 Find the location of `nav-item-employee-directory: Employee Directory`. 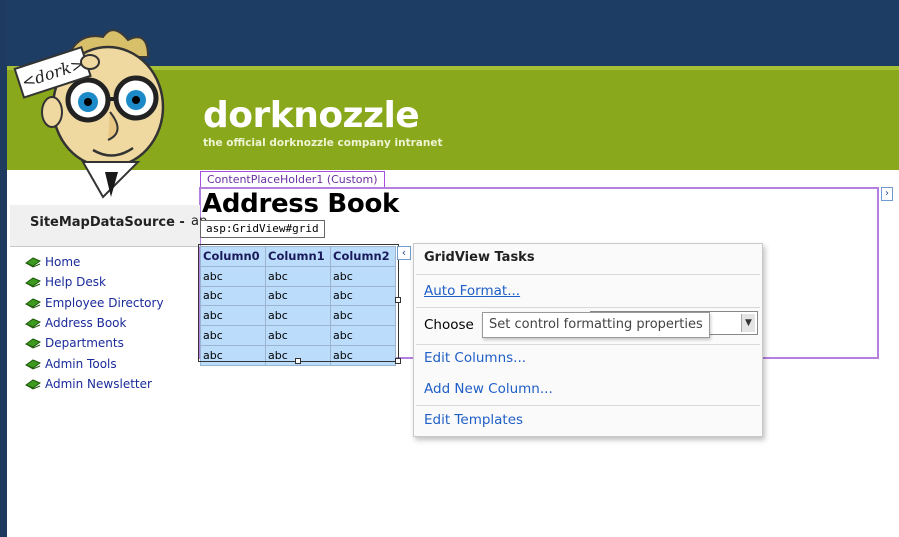

nav-item-employee-directory: Employee Directory is located at coordinates (94, 303).